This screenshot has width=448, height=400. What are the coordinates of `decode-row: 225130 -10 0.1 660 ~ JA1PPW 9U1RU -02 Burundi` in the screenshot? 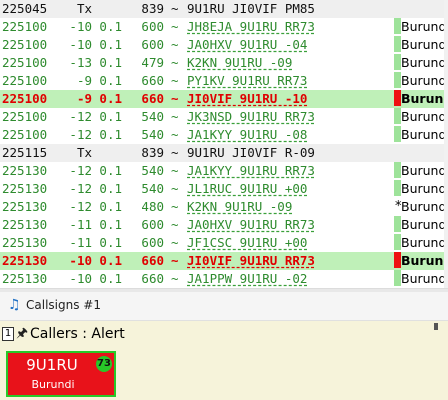 It's located at (224, 279).